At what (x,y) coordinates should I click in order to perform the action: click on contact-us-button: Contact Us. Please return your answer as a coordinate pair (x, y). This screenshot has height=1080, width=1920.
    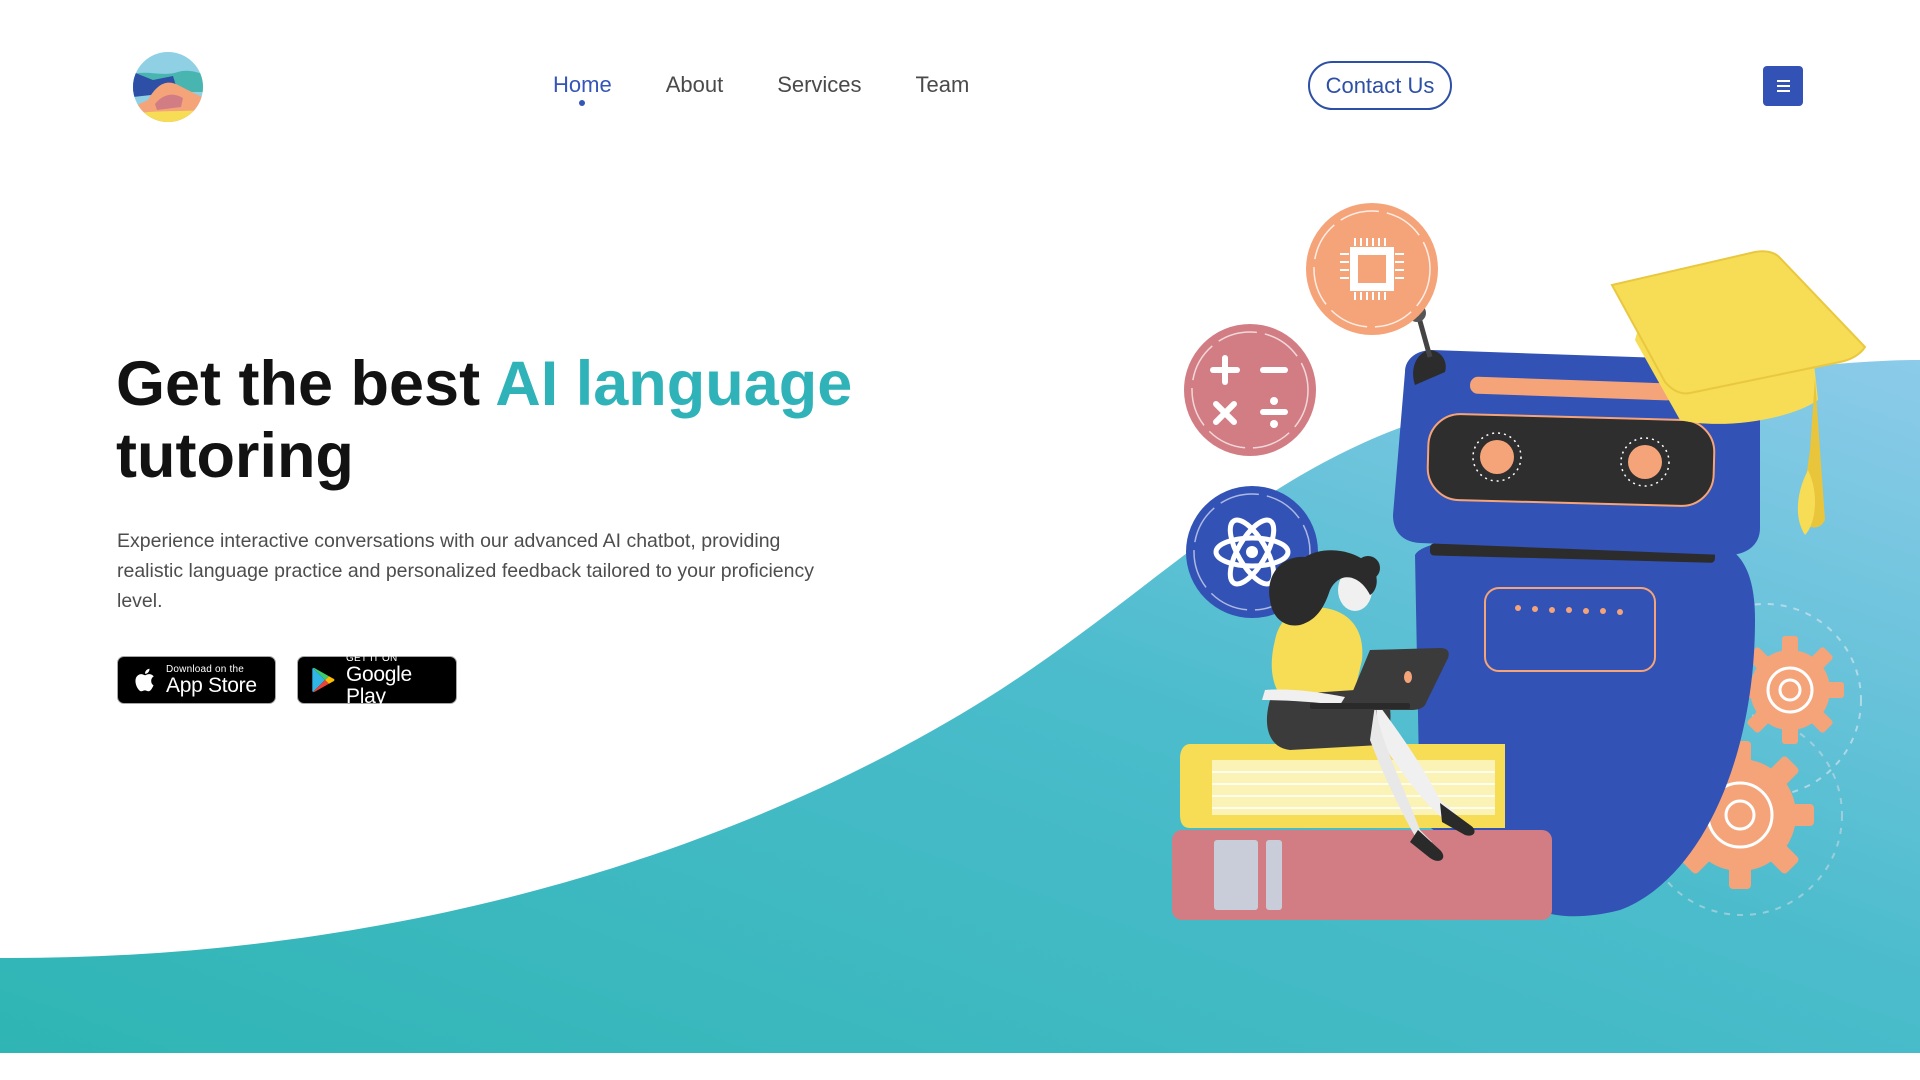
    Looking at the image, I should click on (1380, 85).